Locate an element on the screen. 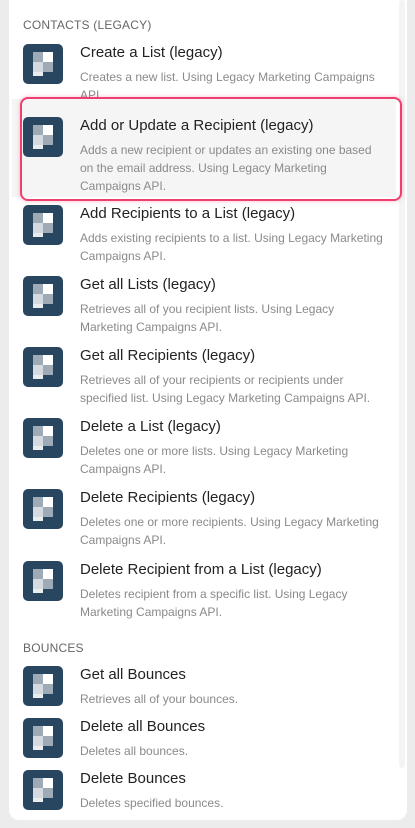  scrollbar is located at coordinates (402, 384).